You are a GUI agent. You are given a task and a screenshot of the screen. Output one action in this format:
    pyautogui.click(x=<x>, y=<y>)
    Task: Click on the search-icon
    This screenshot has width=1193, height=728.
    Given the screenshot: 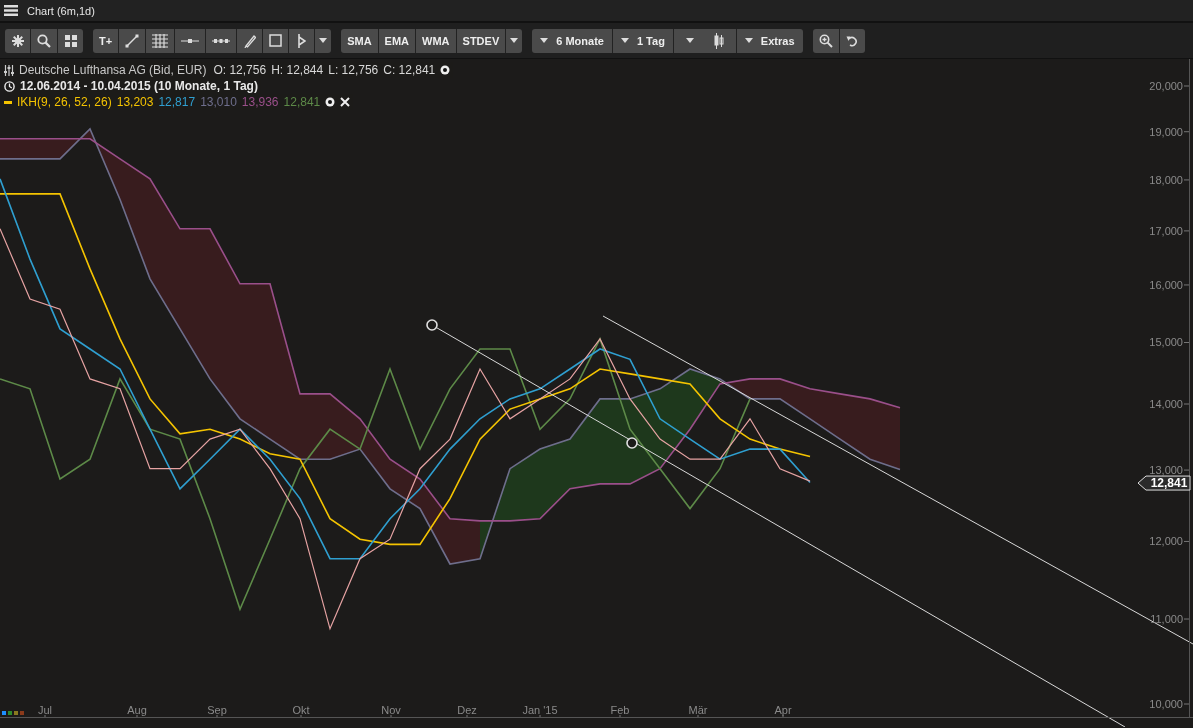 What is the action you would take?
    pyautogui.click(x=44, y=40)
    